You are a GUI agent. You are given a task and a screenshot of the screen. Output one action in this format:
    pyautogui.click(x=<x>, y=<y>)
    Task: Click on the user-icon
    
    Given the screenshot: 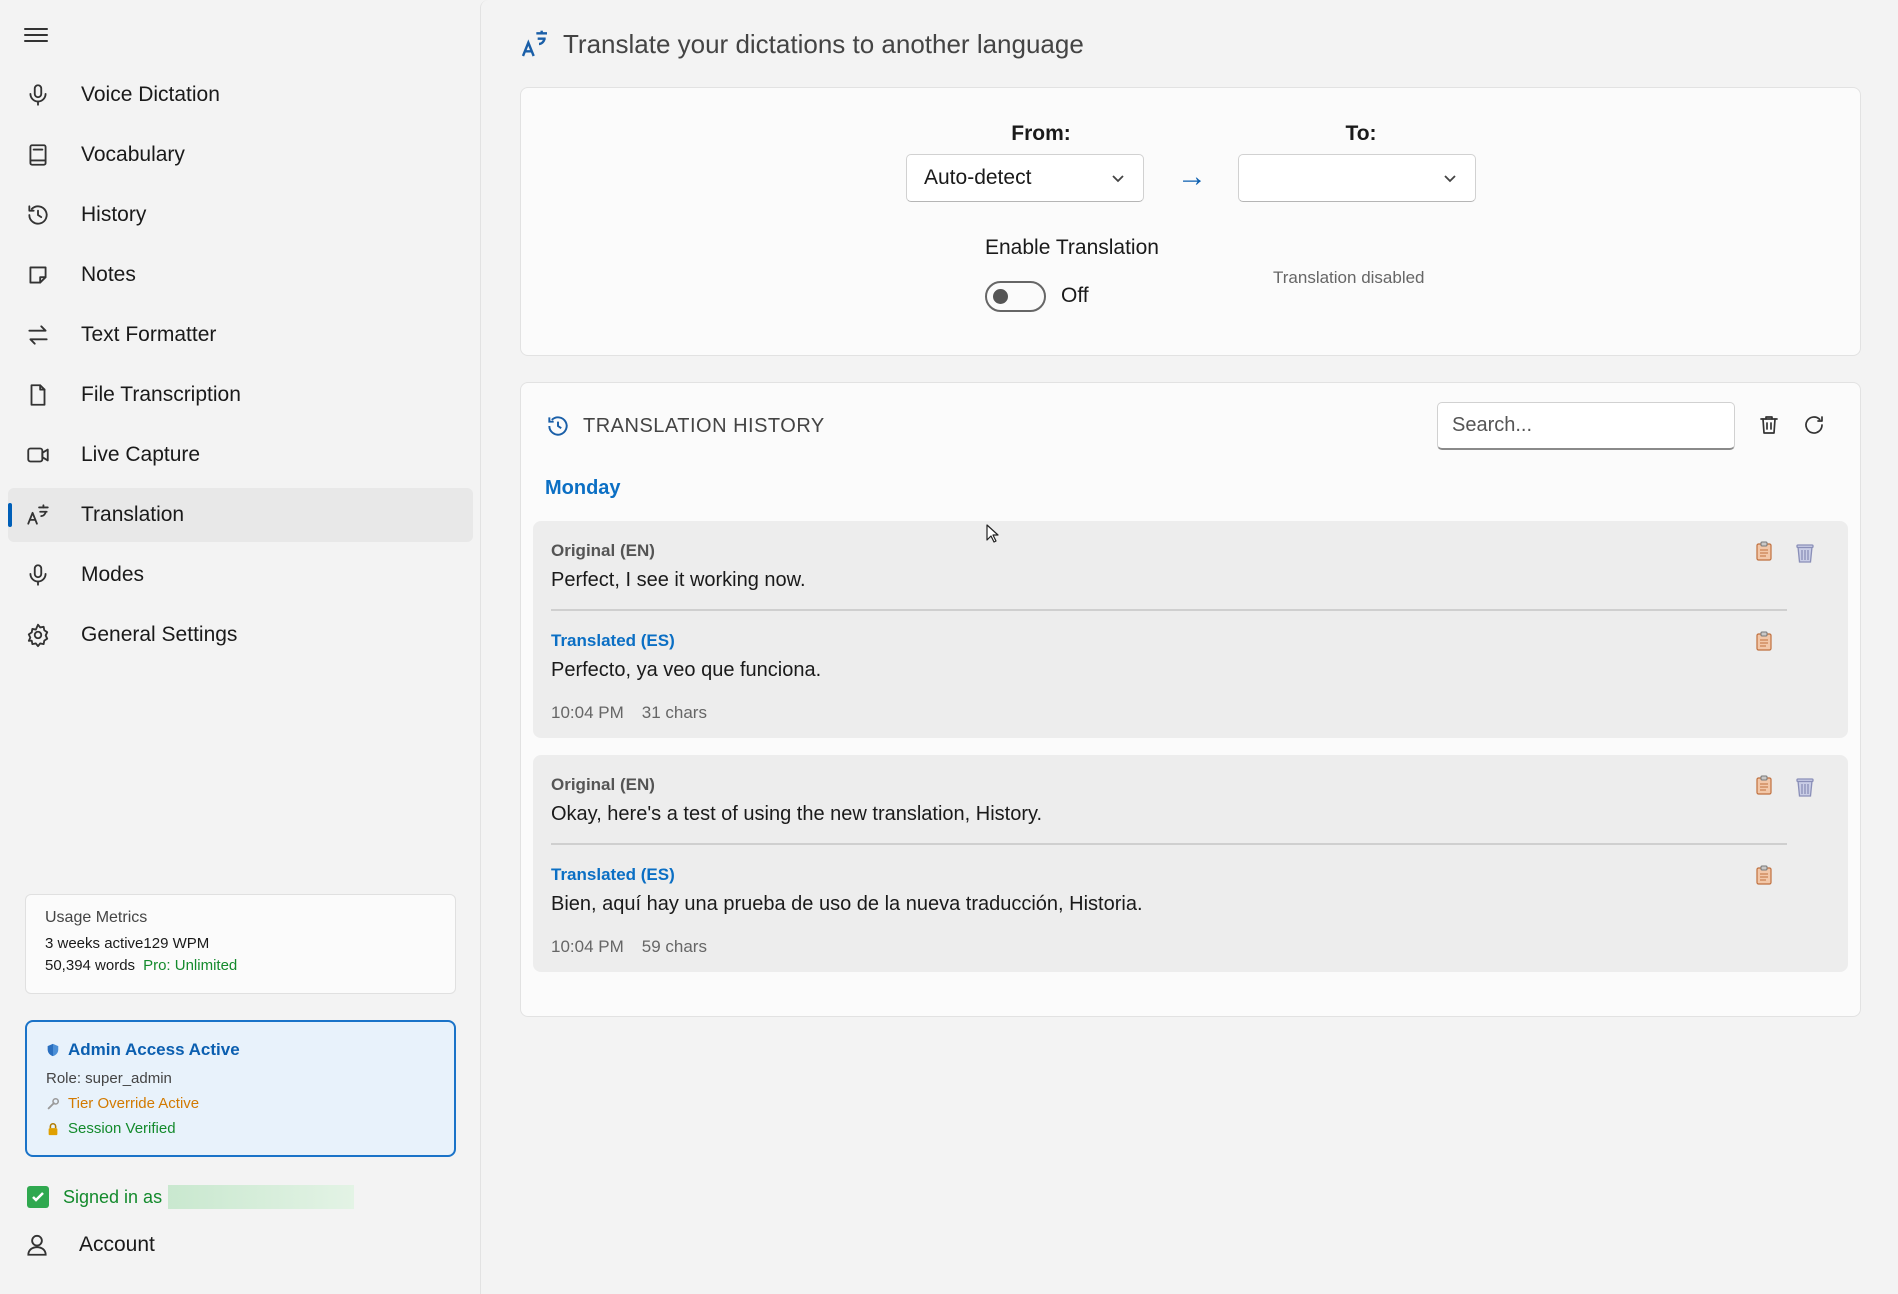 What is the action you would take?
    pyautogui.click(x=37, y=1245)
    